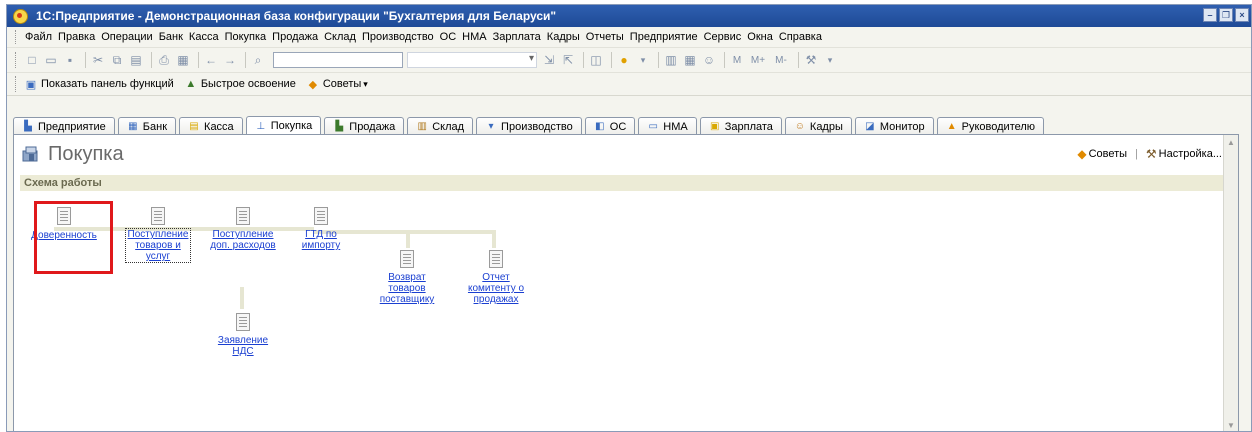  Describe the element at coordinates (258, 60) in the screenshot. I see `search-icon: ⌕` at that location.